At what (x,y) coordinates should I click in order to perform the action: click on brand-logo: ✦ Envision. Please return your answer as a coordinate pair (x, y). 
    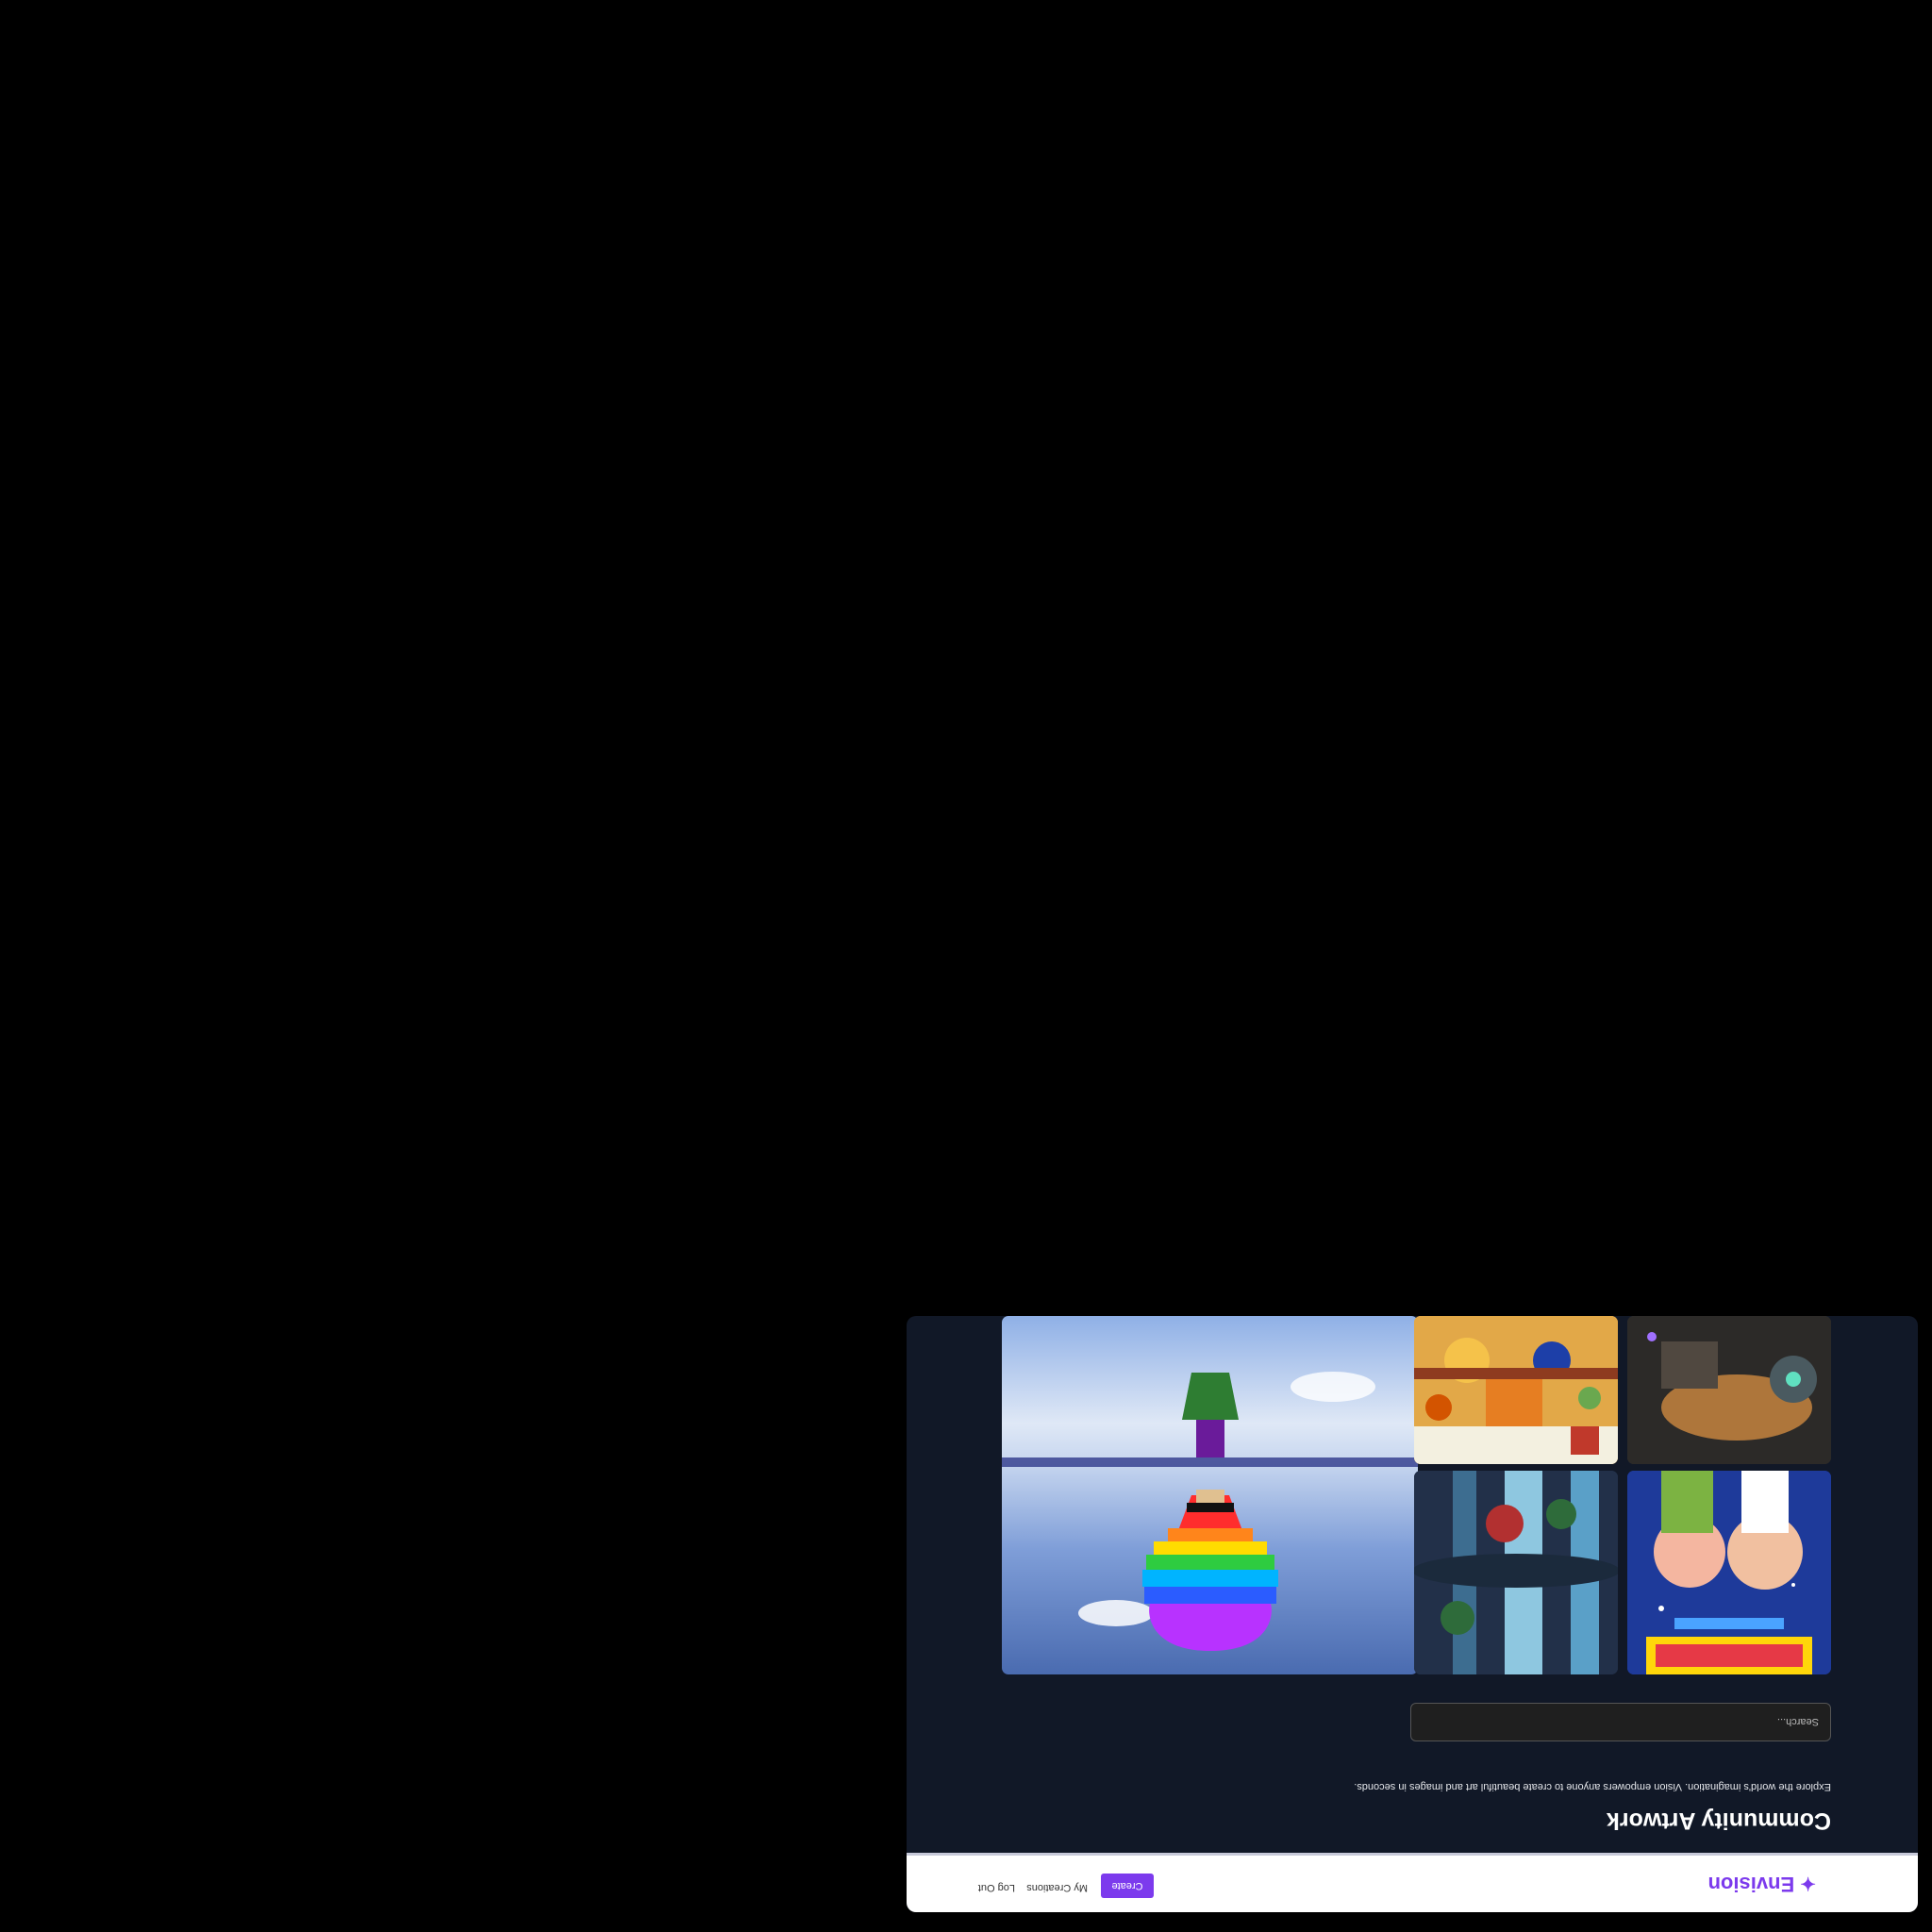
    Looking at the image, I should click on (1762, 1884).